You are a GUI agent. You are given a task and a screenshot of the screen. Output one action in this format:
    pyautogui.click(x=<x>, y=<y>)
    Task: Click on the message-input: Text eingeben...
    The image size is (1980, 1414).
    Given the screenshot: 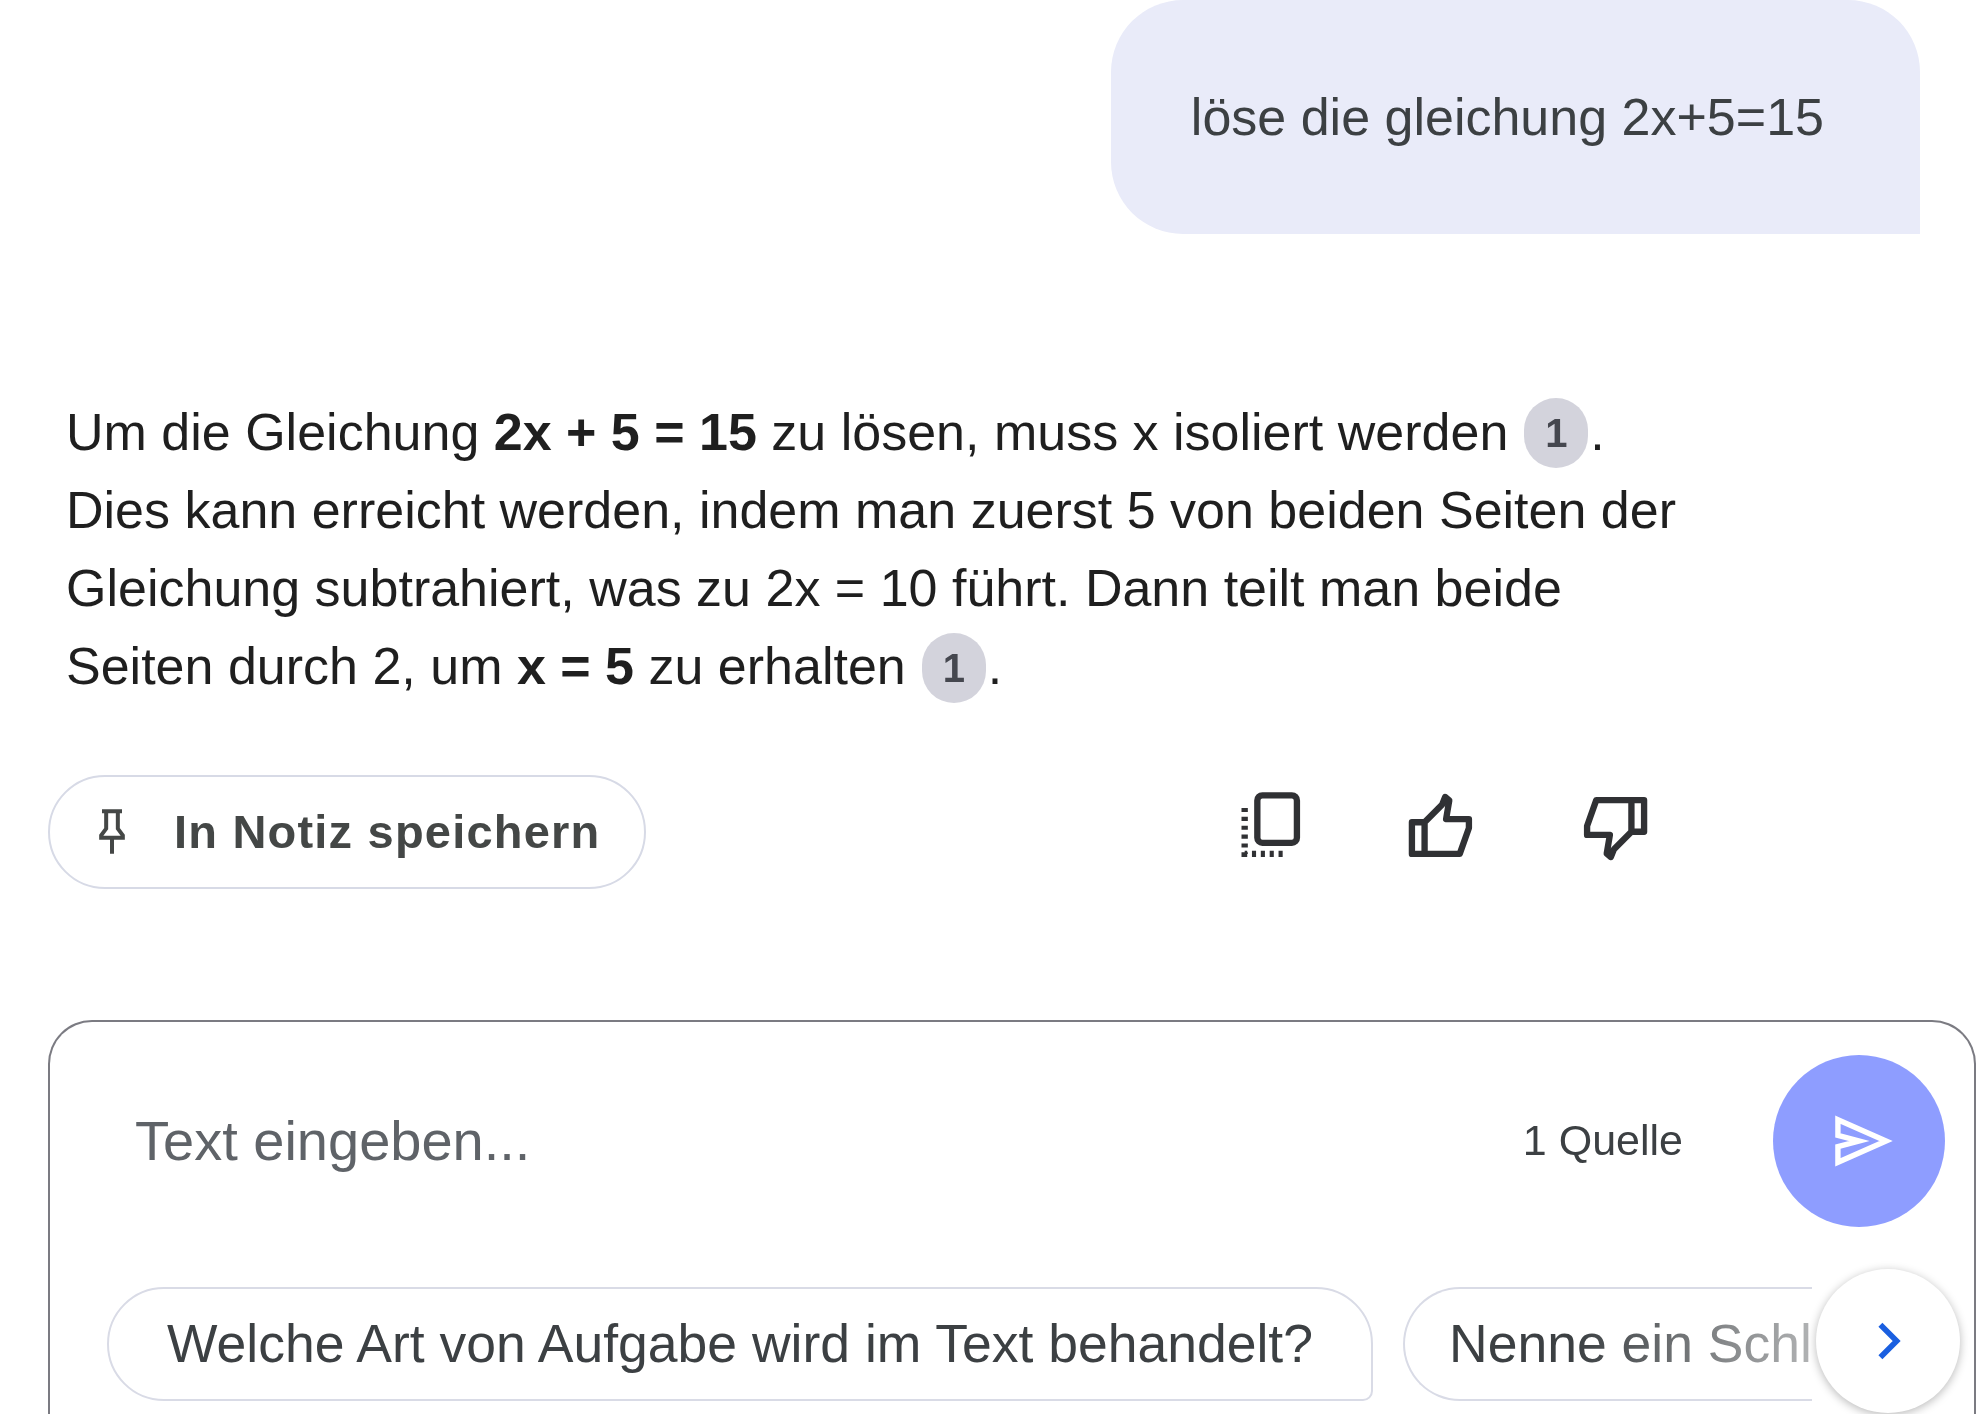 What is the action you would take?
    pyautogui.click(x=809, y=1140)
    